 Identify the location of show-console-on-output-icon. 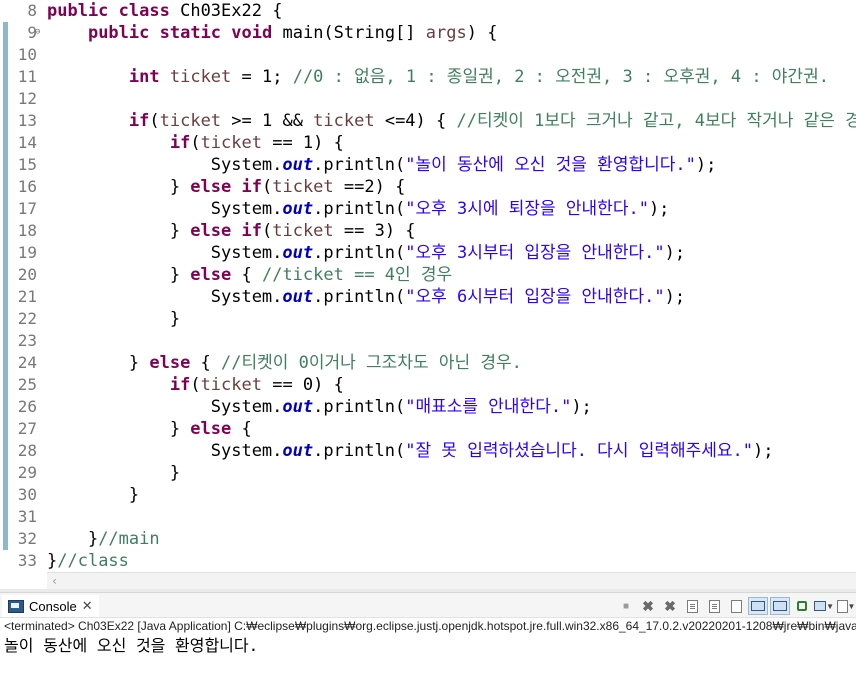
(736, 606).